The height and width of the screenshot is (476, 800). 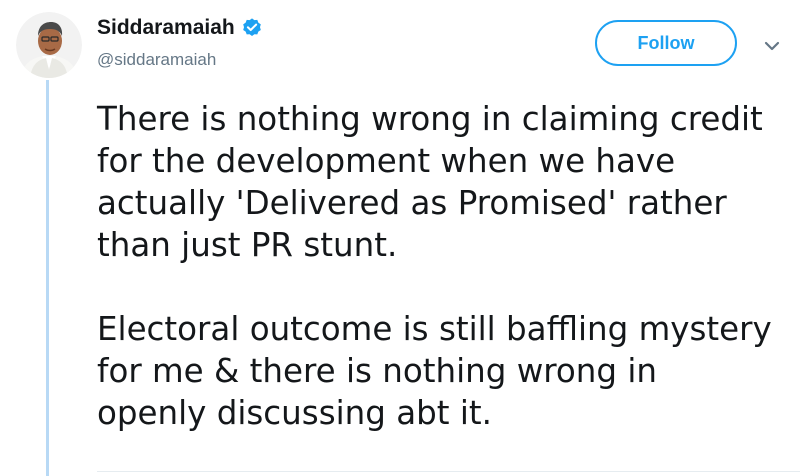 What do you see at coordinates (448, 471) in the screenshot?
I see `divider` at bounding box center [448, 471].